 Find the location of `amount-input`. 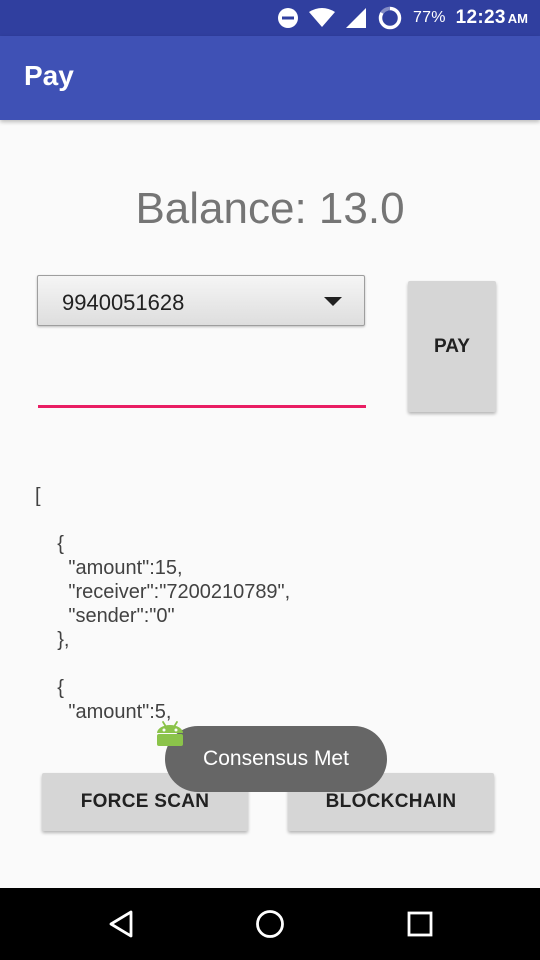

amount-input is located at coordinates (202, 384).